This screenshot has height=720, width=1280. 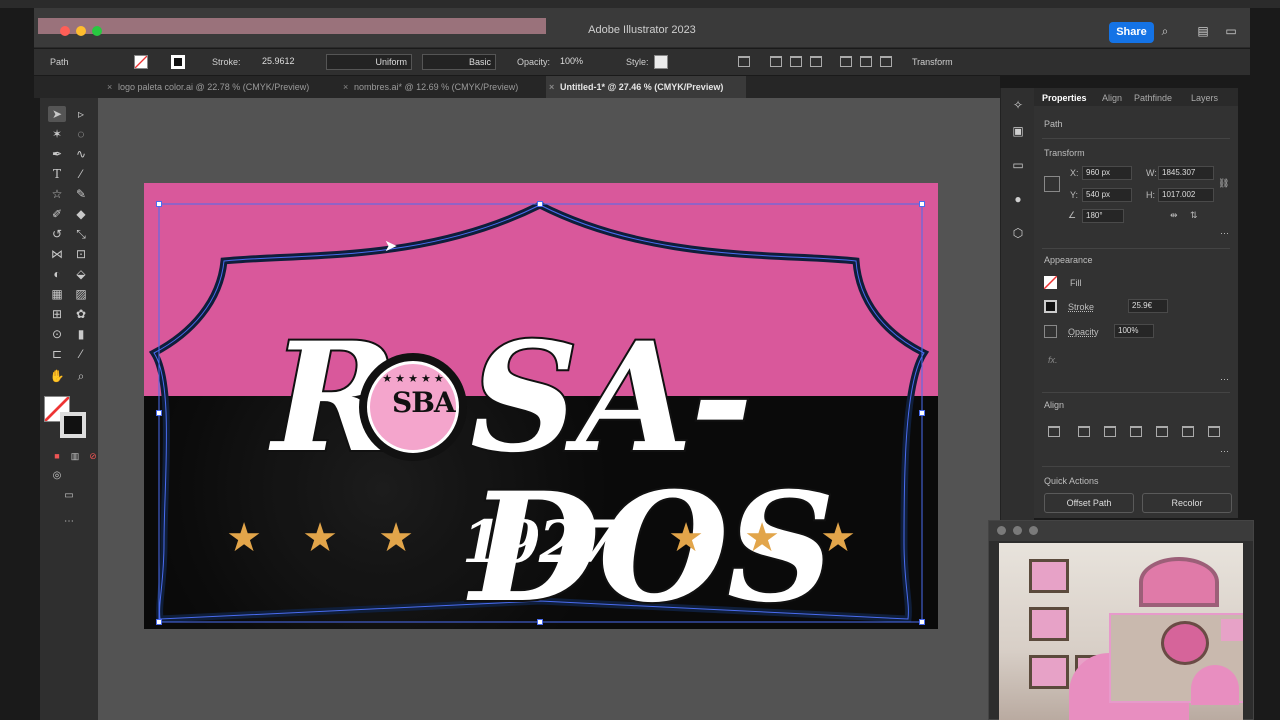 What do you see at coordinates (57, 194) in the screenshot?
I see `star-tool-icon: ☆` at bounding box center [57, 194].